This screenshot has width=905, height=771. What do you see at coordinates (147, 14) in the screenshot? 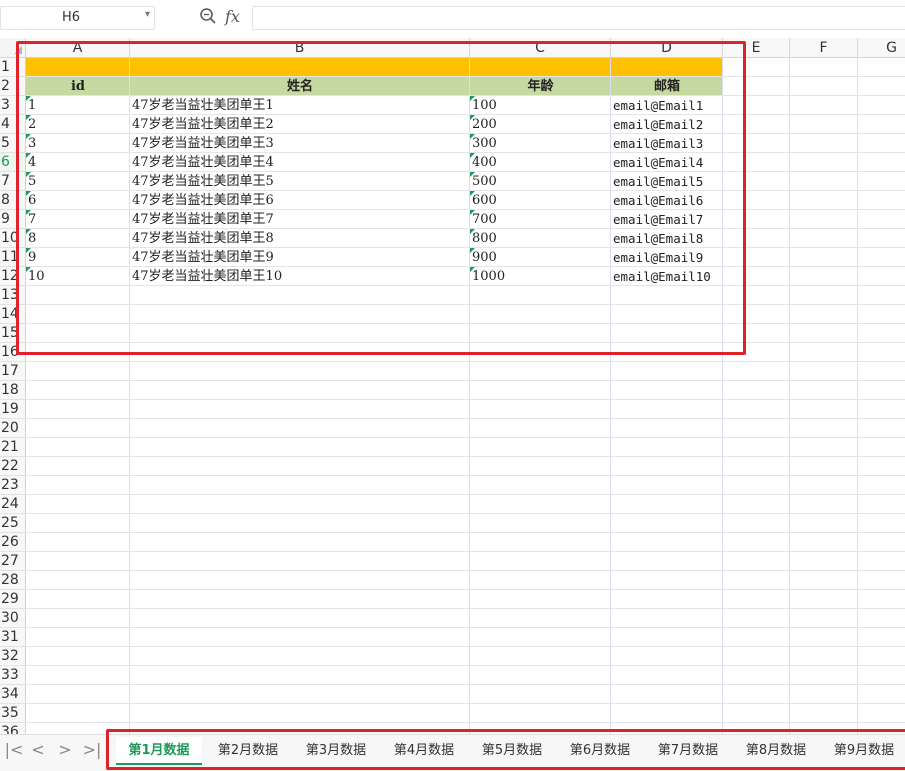
I see `chevron-down-icon: ▾` at bounding box center [147, 14].